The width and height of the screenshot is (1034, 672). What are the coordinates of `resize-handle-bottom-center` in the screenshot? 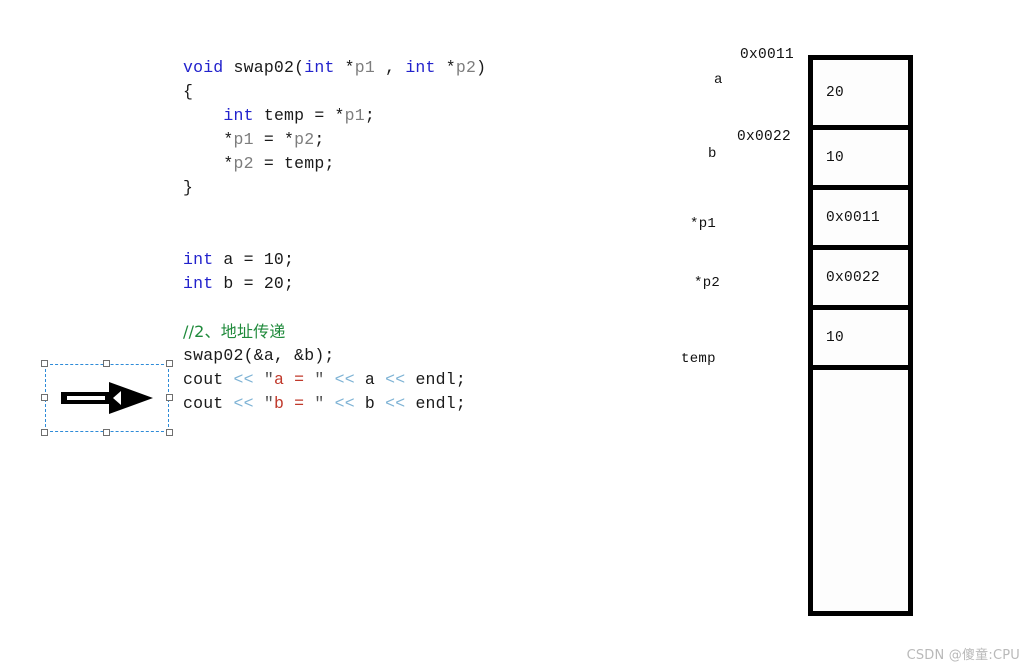 It's located at (106, 432).